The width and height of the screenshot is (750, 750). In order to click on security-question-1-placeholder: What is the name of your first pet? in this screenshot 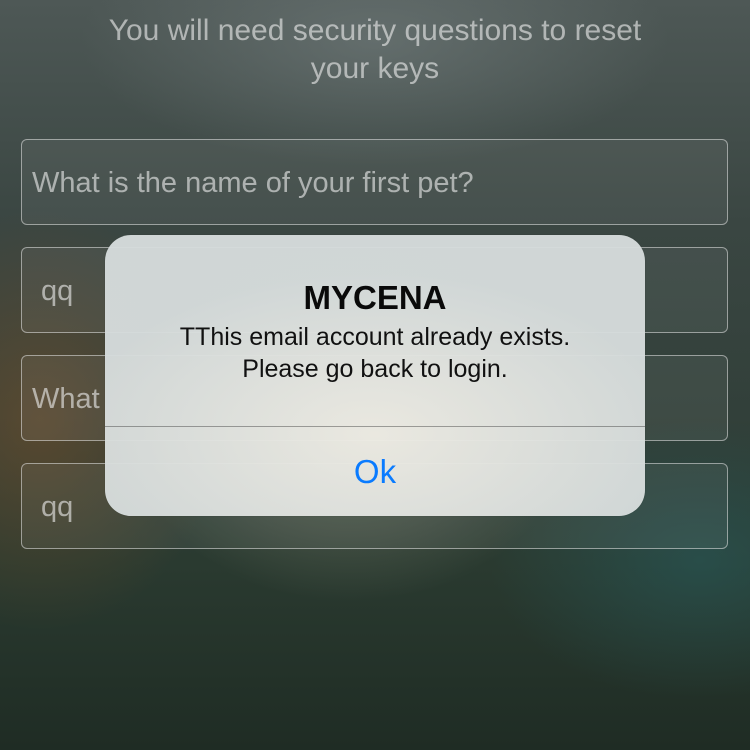, I will do `click(253, 183)`.